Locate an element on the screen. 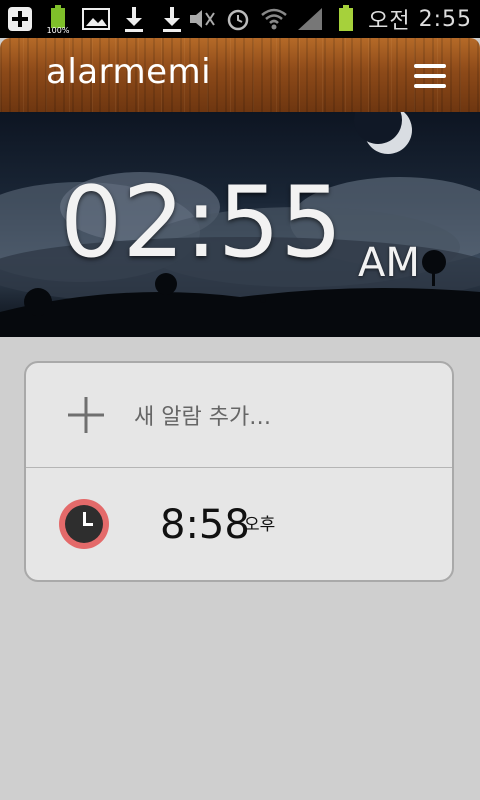  image-icon is located at coordinates (96, 19).